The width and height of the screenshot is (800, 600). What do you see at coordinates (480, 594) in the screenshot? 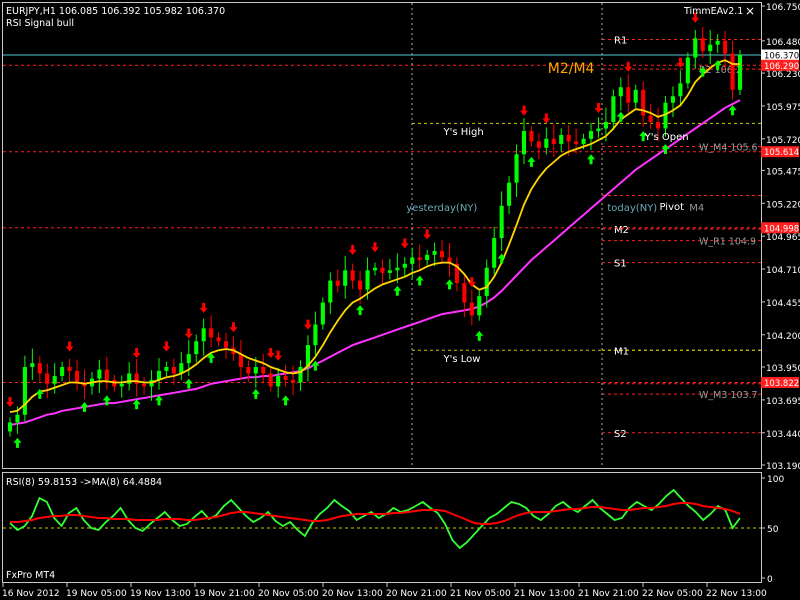
I see `time-tick-label: 21 Nov 05:00` at bounding box center [480, 594].